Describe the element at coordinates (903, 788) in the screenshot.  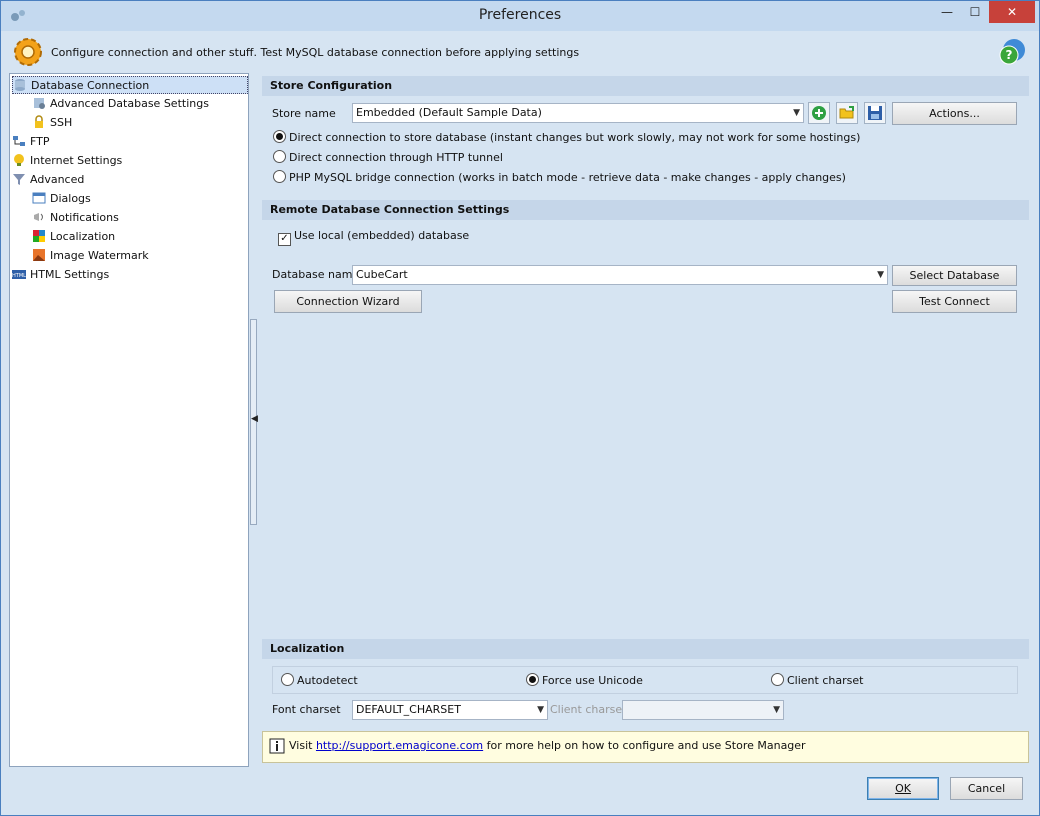
I see `ok-button: OK` at that location.